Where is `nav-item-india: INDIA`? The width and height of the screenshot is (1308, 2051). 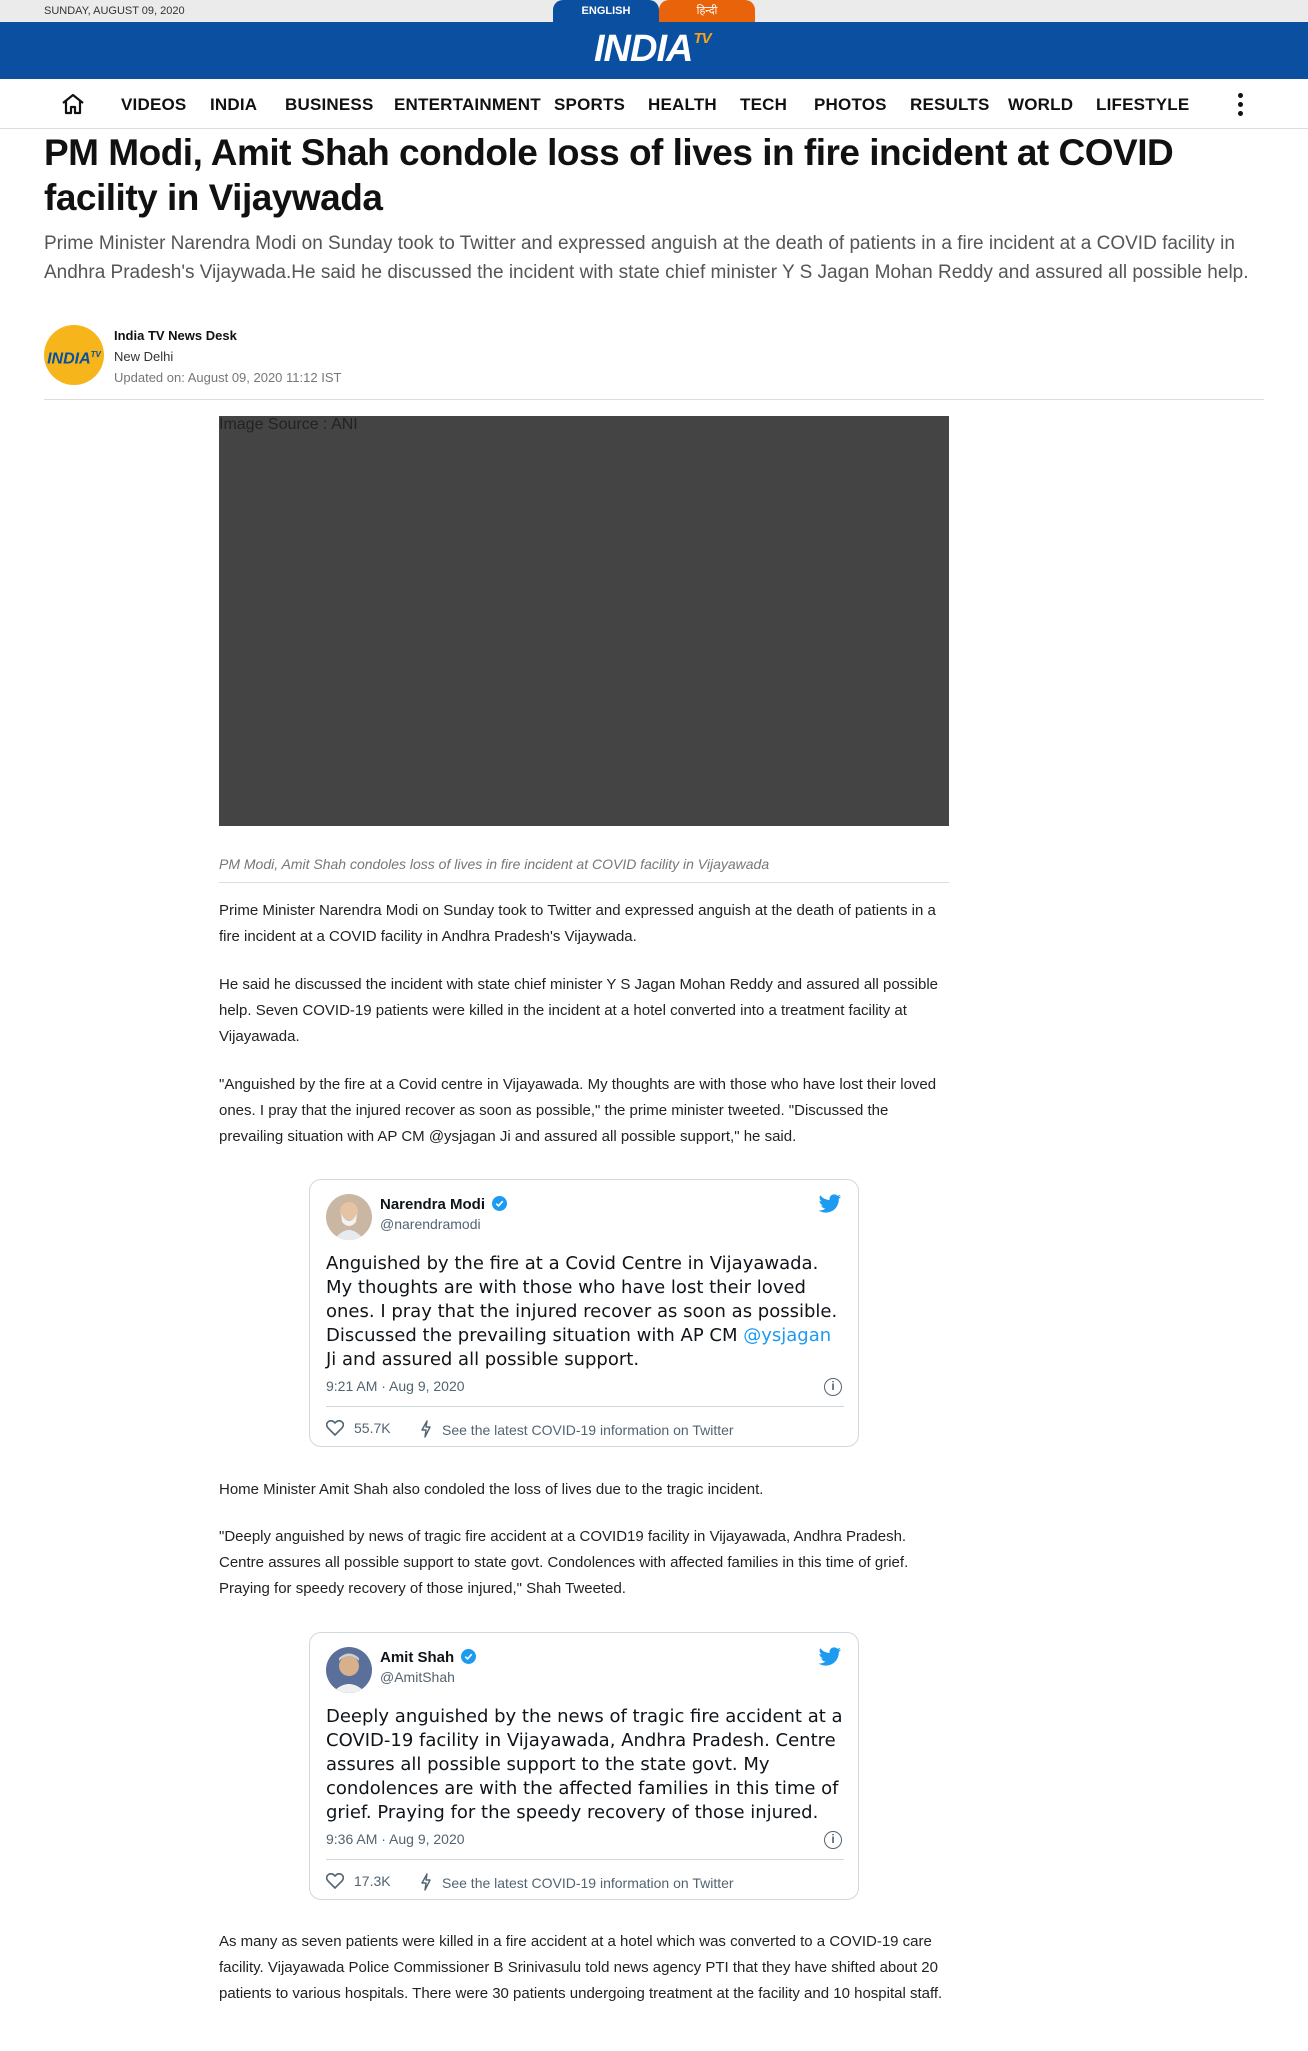 nav-item-india: INDIA is located at coordinates (233, 105).